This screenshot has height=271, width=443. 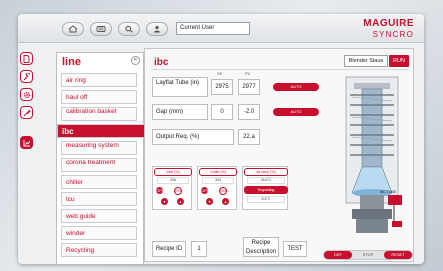 I want to click on column-header-pv: PV, so click(x=248, y=73).